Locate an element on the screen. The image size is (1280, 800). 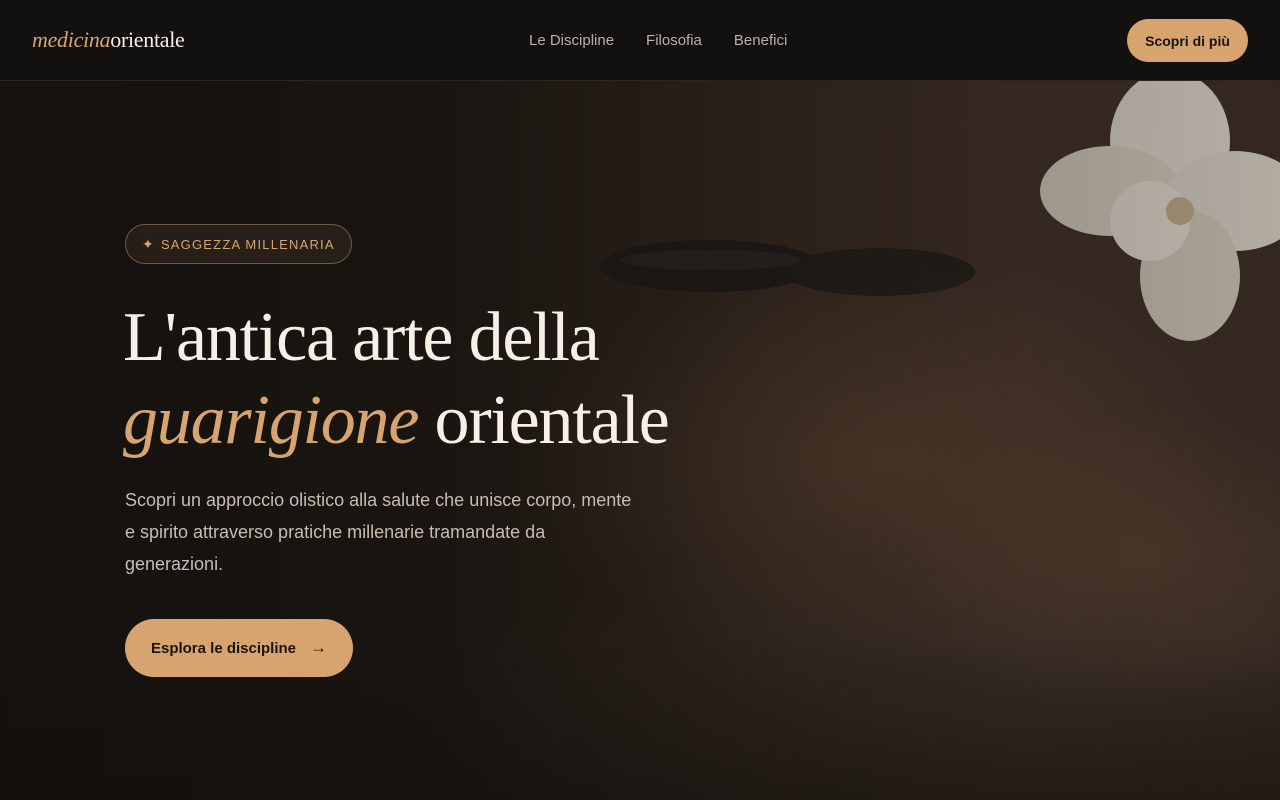
logo-italic-part: medicina is located at coordinates (71, 39).